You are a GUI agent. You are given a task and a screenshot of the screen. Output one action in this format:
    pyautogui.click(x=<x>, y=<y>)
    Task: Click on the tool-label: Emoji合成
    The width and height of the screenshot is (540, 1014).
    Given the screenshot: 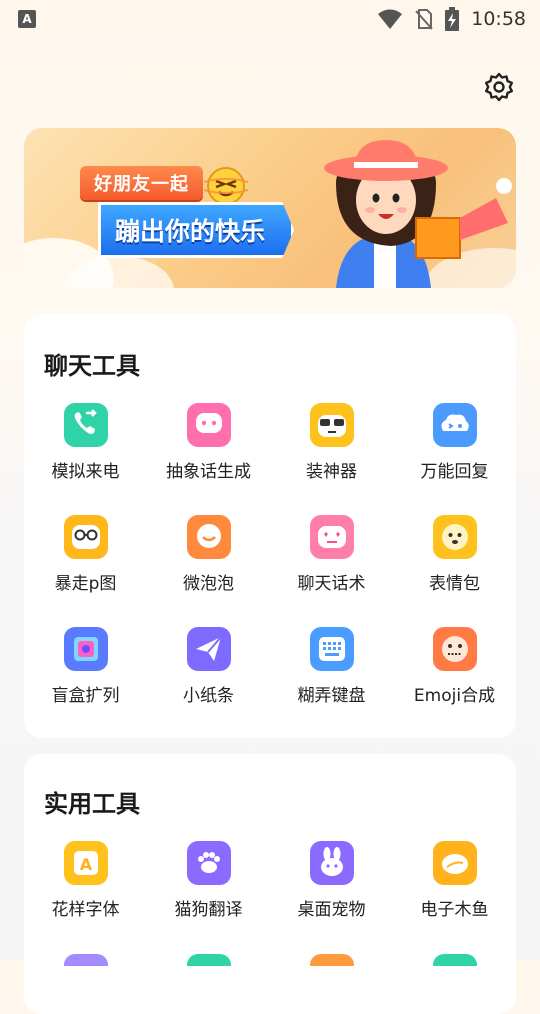 What is the action you would take?
    pyautogui.click(x=454, y=696)
    